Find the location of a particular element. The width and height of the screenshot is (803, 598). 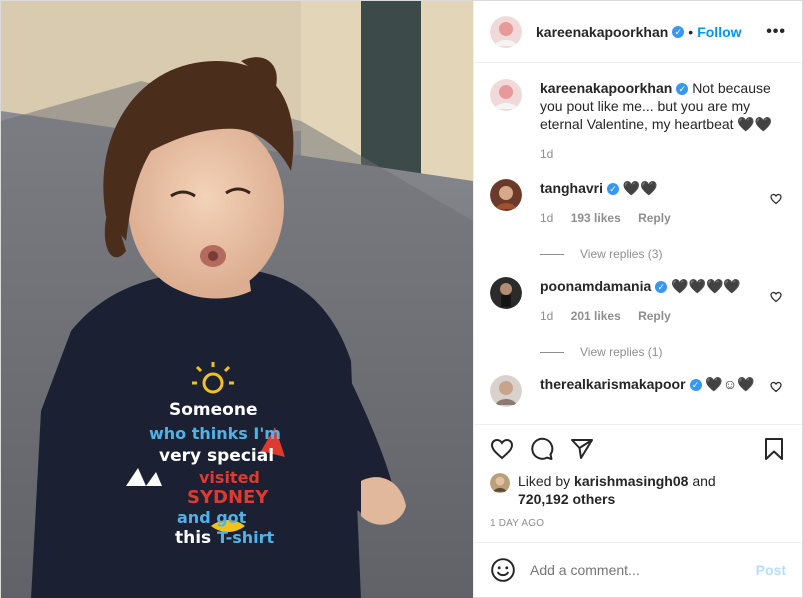

shirt-text-3: very special is located at coordinates (216, 456).